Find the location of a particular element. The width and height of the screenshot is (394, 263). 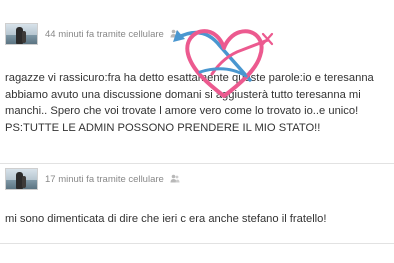

timestamp-text: 17 minuti fa tramite cellulare is located at coordinates (104, 179).